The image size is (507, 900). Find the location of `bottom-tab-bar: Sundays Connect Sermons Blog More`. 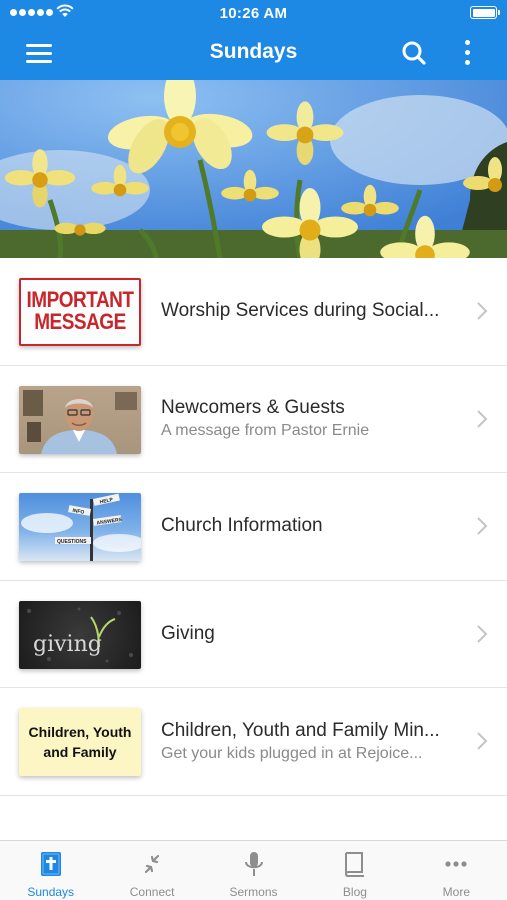

bottom-tab-bar: Sundays Connect Sermons Blog More is located at coordinates (253, 870).